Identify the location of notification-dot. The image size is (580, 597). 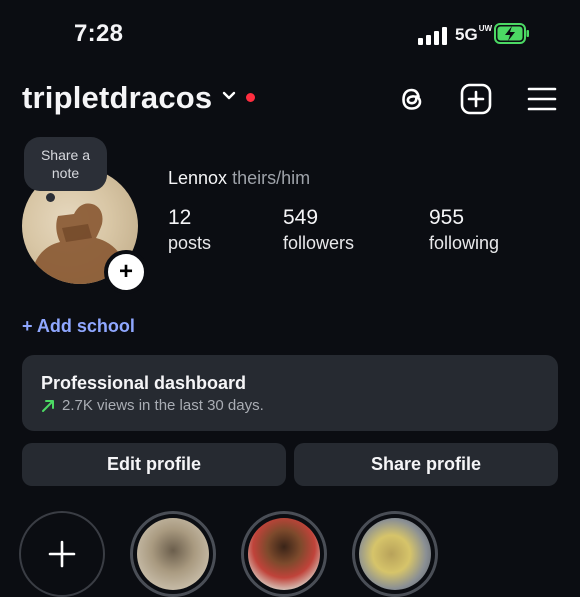
(250, 97).